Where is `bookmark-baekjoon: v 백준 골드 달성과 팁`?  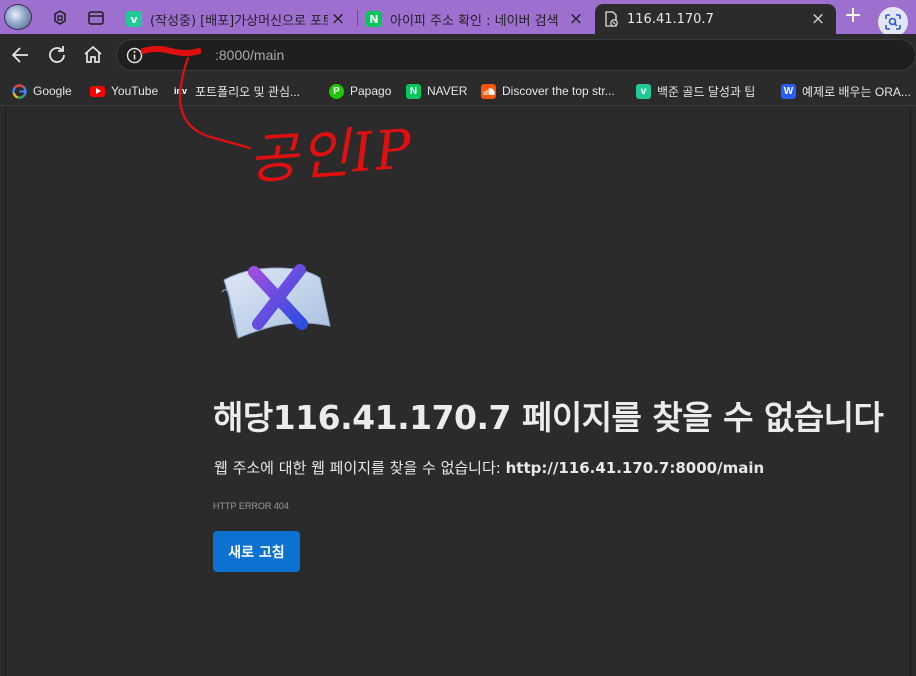
bookmark-baekjoon: v 백준 골드 달성과 팁 is located at coordinates (695, 91).